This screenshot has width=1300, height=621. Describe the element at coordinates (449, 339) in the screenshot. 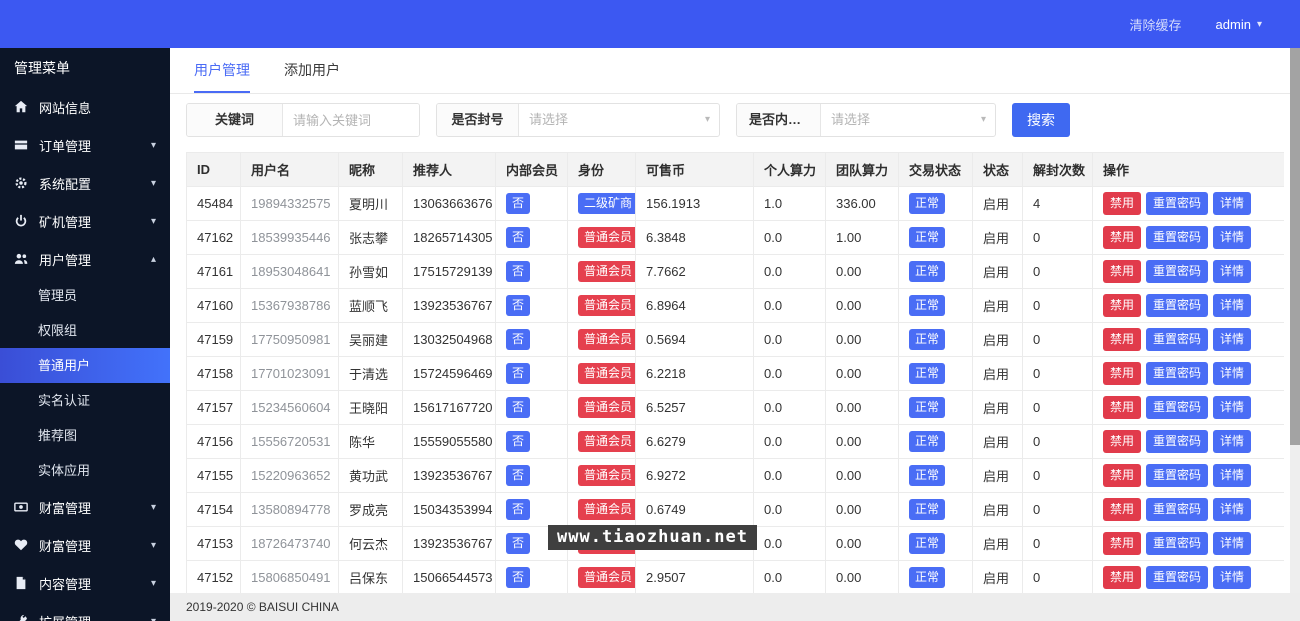

I see `cell-referrer: 13032504968` at that location.